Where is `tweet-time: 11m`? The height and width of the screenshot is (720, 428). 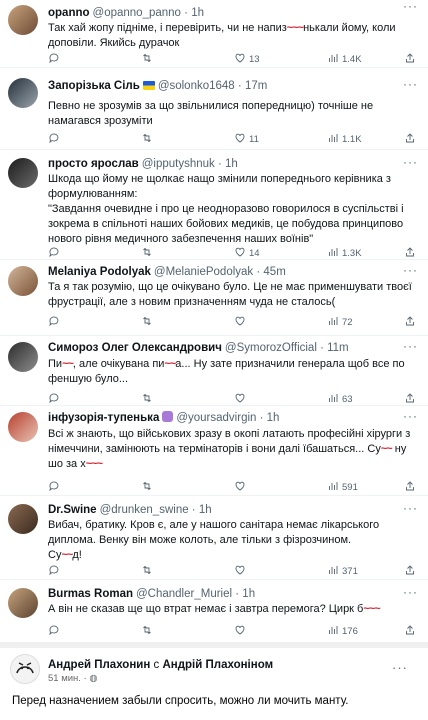
tweet-time: 11m is located at coordinates (338, 348).